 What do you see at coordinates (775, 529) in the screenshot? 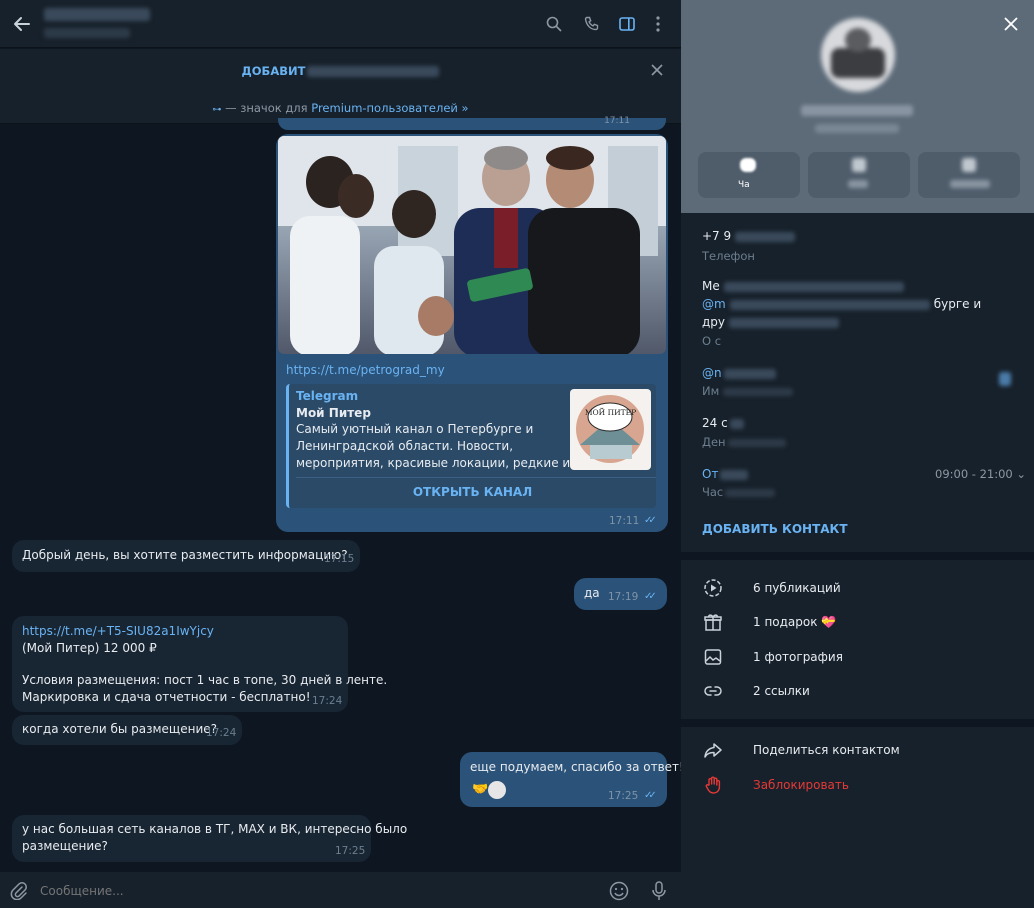
I see `add-contact-button: ДОБАВИТЬ КОНТАКТ` at bounding box center [775, 529].